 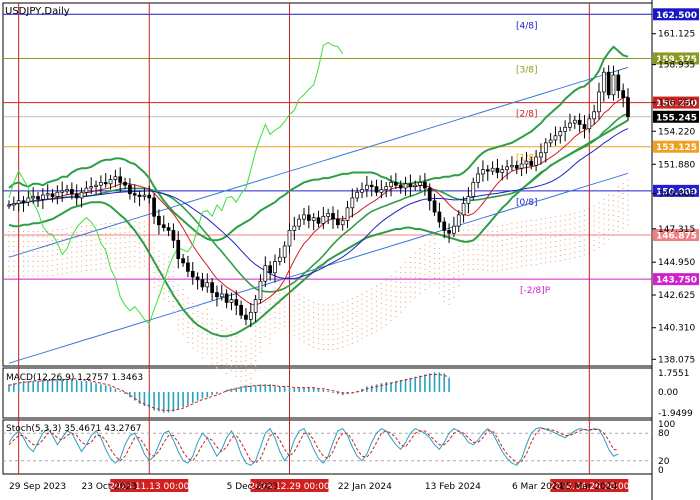 What do you see at coordinates (676, 165) in the screenshot?
I see `y-tick-label: 151.880` at bounding box center [676, 165].